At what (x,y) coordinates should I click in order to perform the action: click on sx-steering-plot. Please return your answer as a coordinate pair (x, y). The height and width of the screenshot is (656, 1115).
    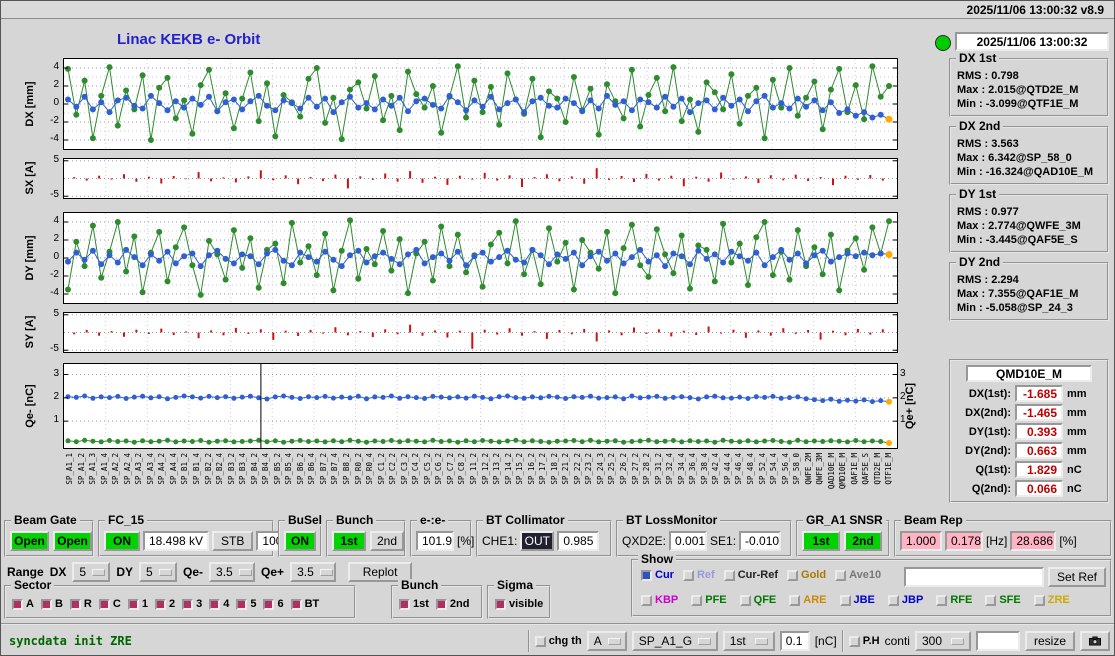
    Looking at the image, I should click on (480, 178).